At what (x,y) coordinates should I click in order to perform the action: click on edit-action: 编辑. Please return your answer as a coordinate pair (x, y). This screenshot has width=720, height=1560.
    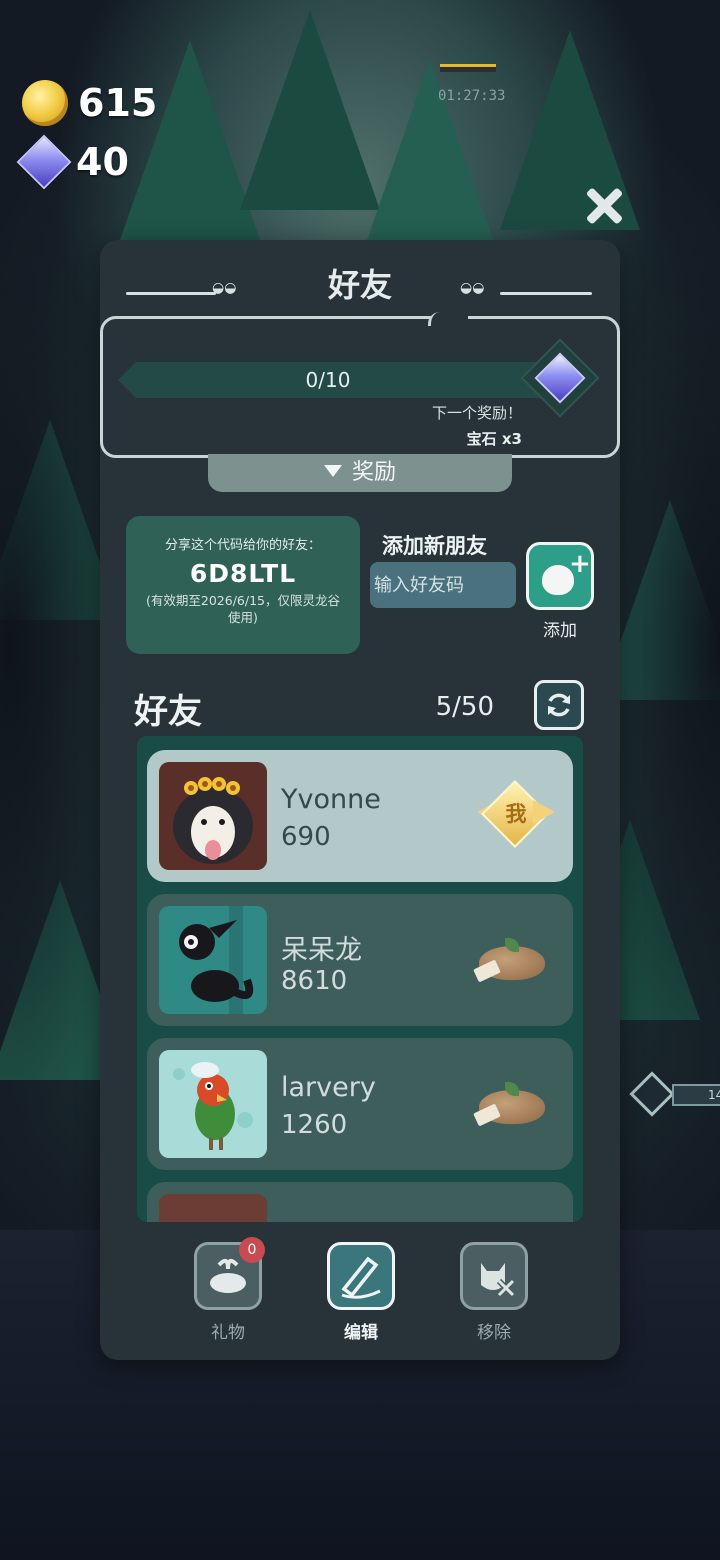
    Looking at the image, I should click on (361, 1292).